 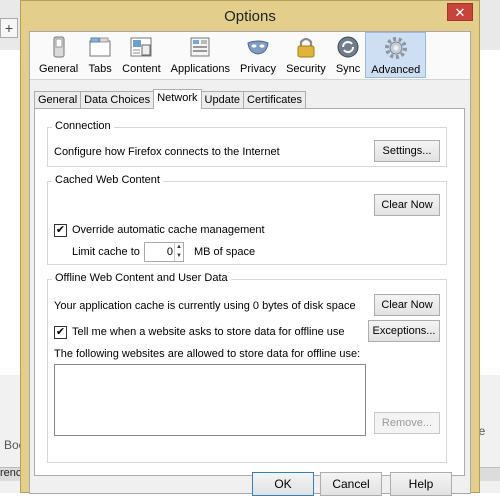 What do you see at coordinates (407, 305) in the screenshot?
I see `offline-clear-now-button: Clear Now` at bounding box center [407, 305].